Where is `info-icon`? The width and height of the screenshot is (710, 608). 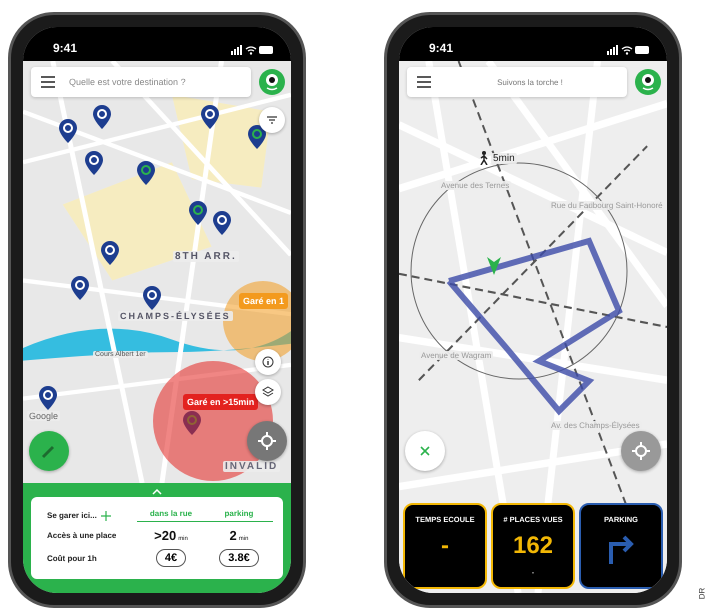 info-icon is located at coordinates (268, 362).